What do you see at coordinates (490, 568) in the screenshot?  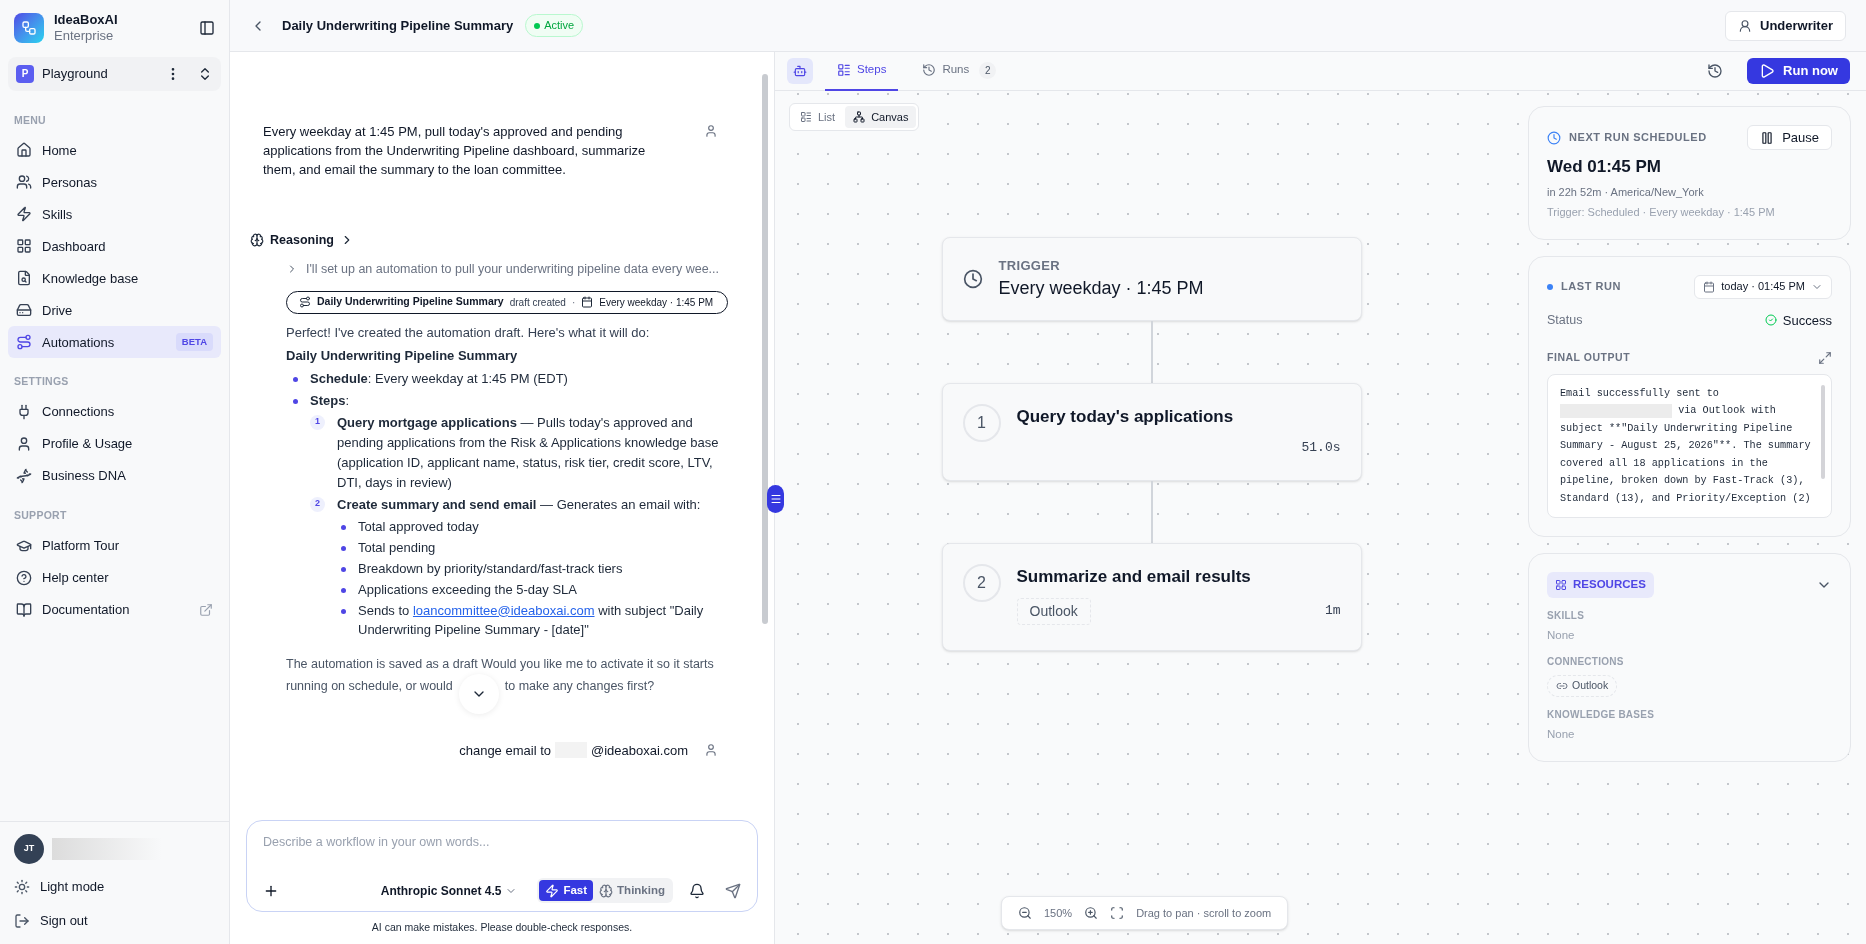 I see `bullet-text: Breakdown by priority/standard/fast-track tiers` at bounding box center [490, 568].